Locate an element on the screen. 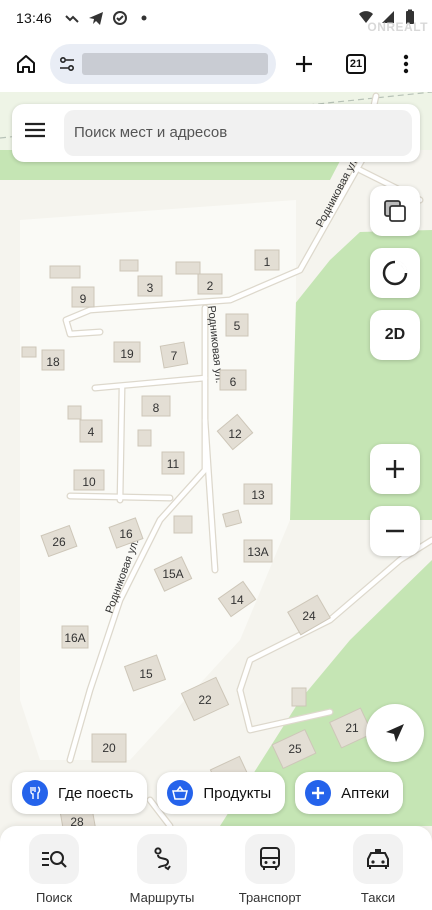 This screenshot has width=432, height=910. status-time: 13:46 is located at coordinates (34, 18).